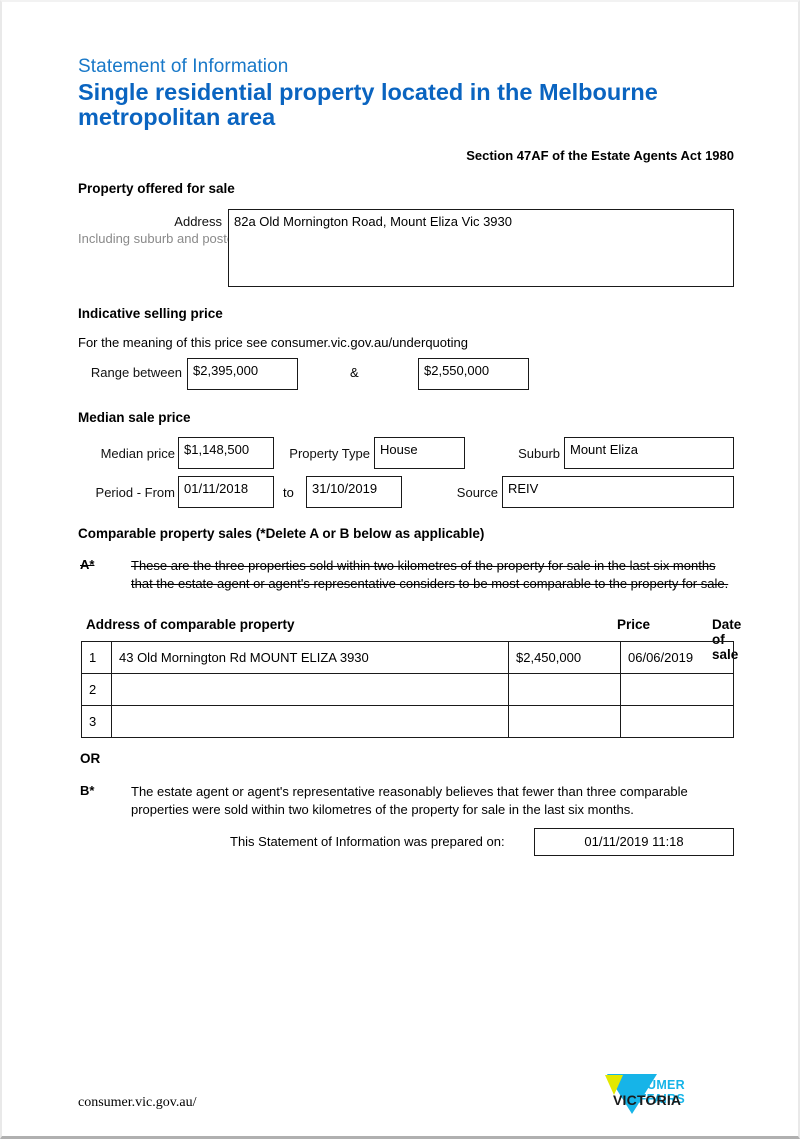  I want to click on option-a-marker: A*, so click(87, 564).